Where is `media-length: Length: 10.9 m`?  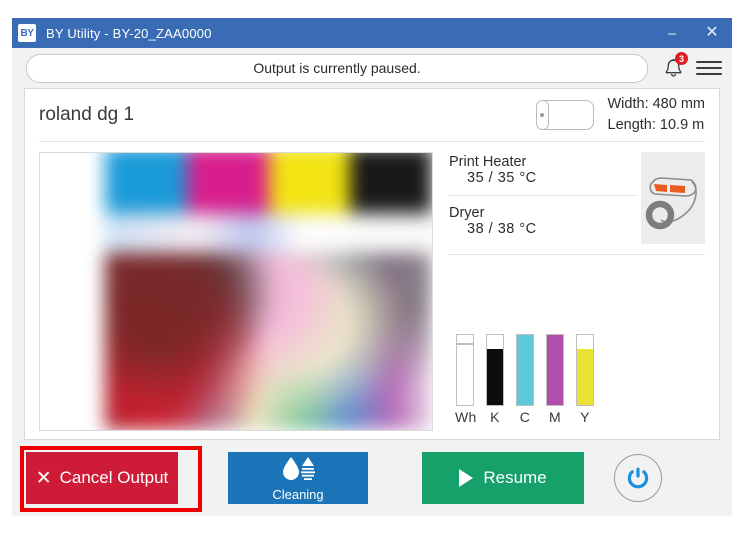
media-length: Length: 10.9 m is located at coordinates (656, 125).